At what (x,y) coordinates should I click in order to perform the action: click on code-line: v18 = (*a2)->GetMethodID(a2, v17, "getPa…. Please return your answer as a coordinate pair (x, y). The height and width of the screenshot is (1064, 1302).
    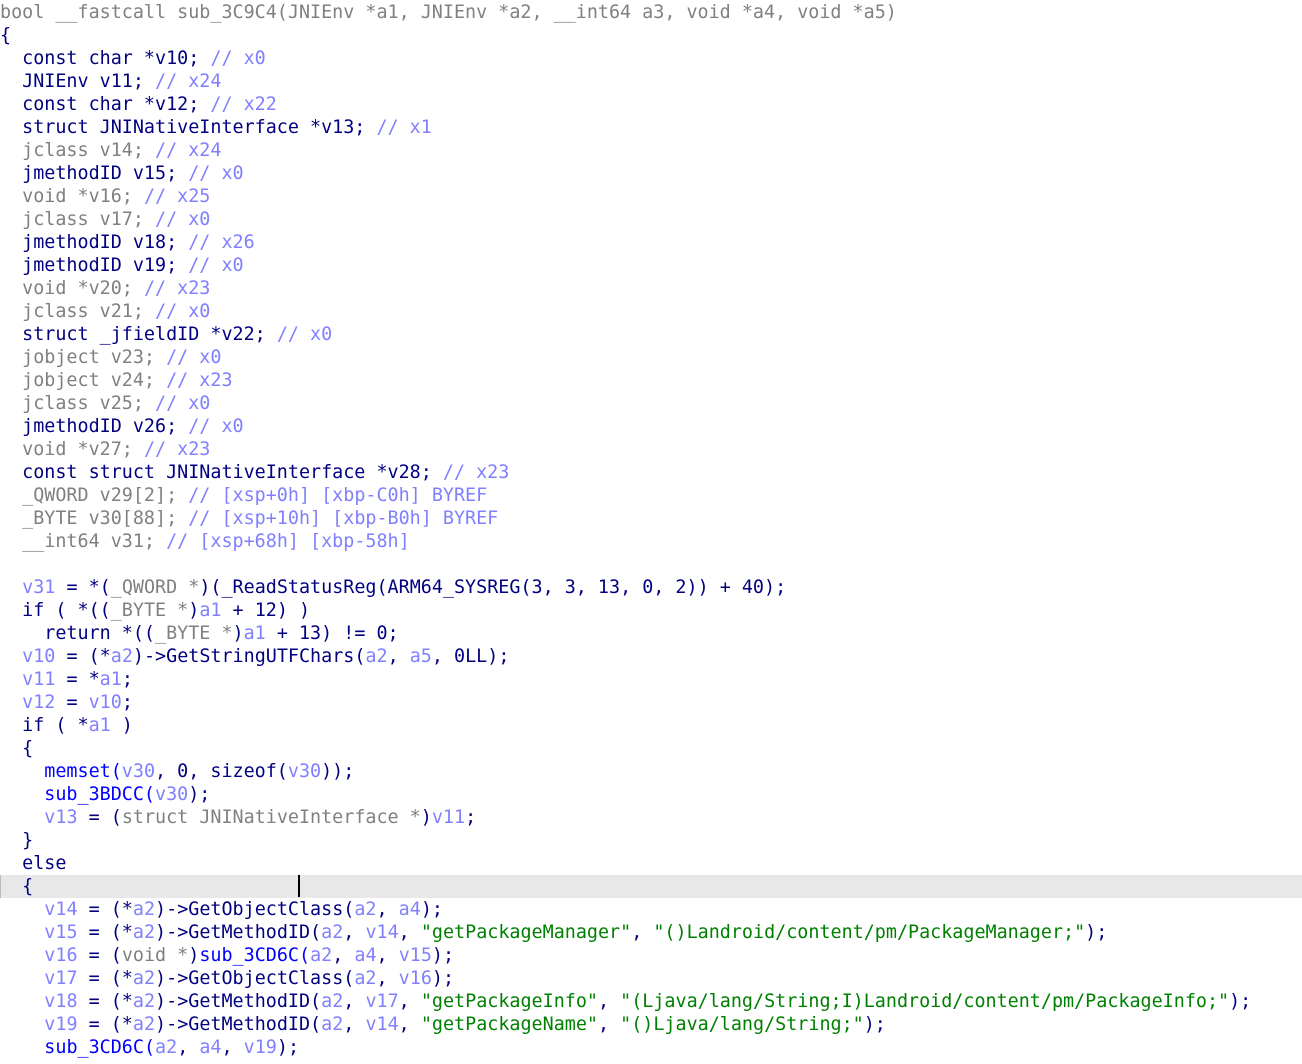
    Looking at the image, I should click on (651, 1001).